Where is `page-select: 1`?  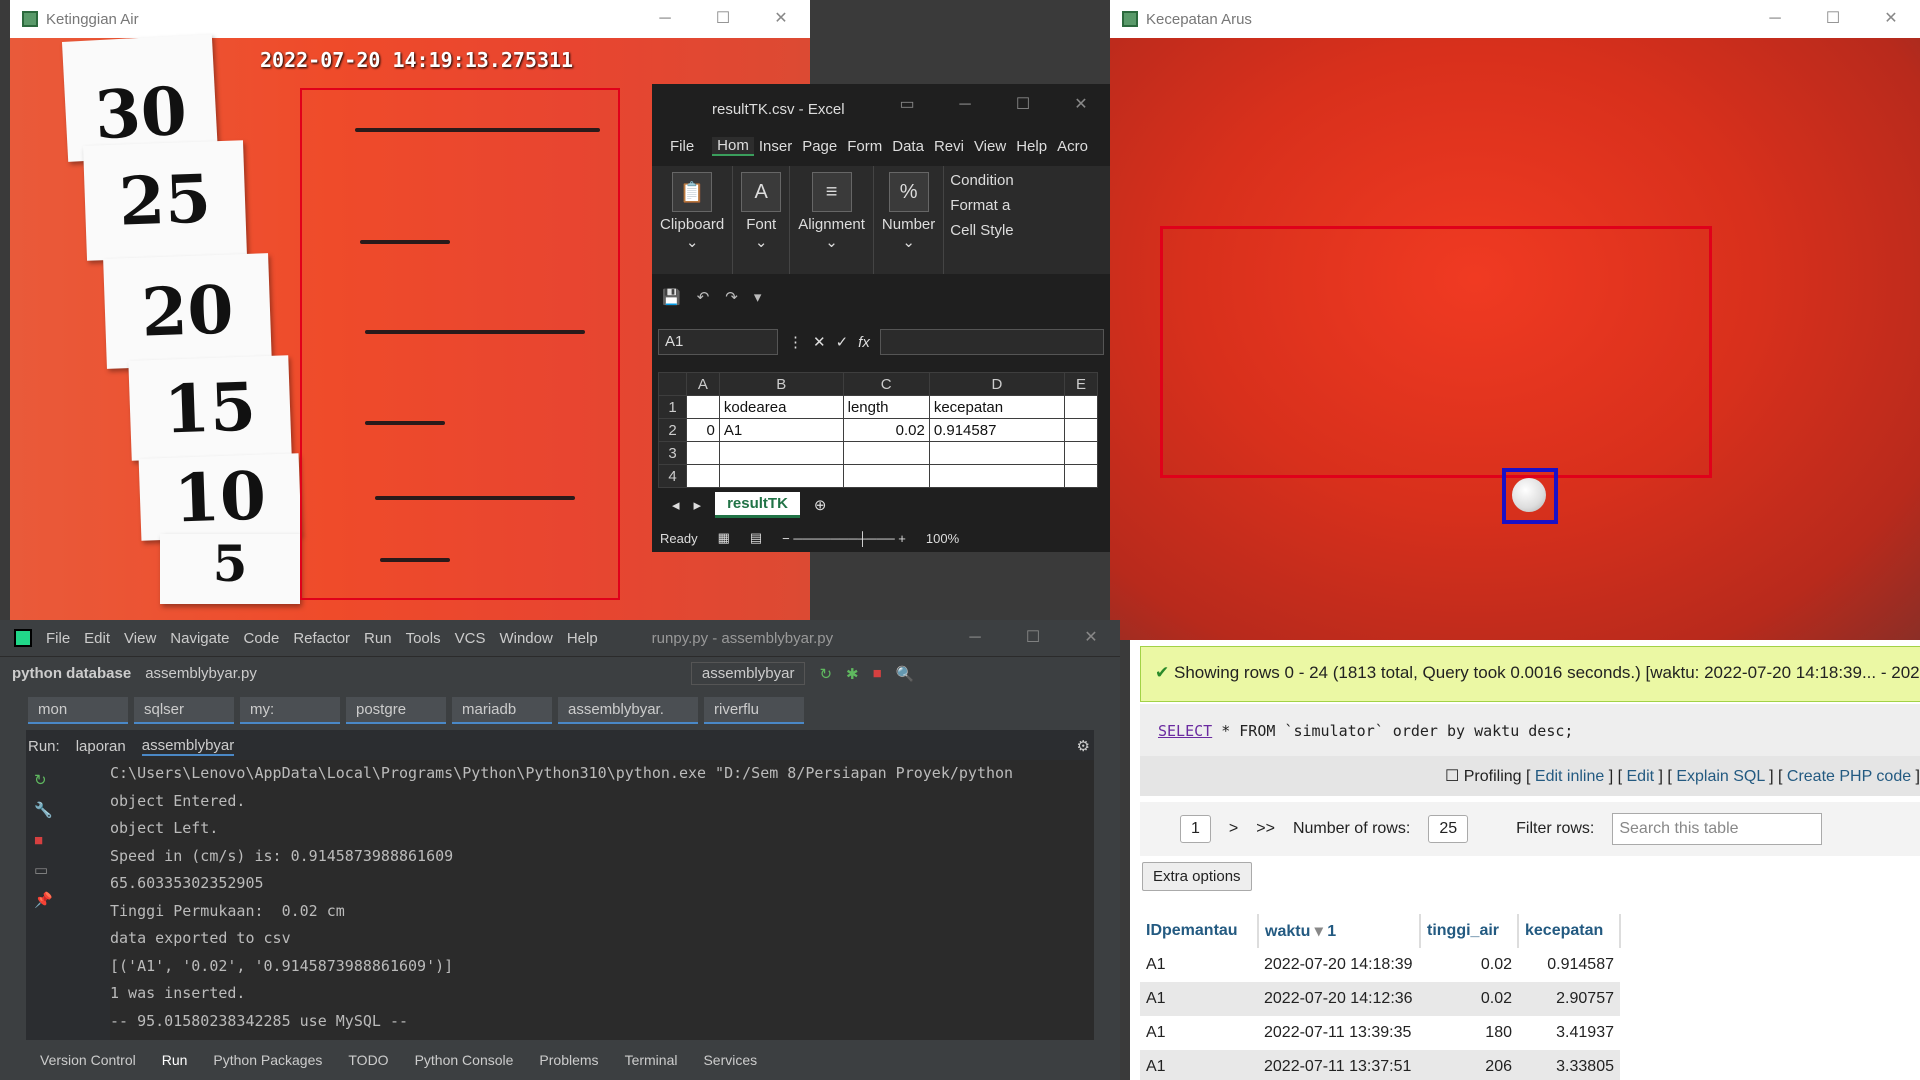 page-select: 1 is located at coordinates (1195, 829).